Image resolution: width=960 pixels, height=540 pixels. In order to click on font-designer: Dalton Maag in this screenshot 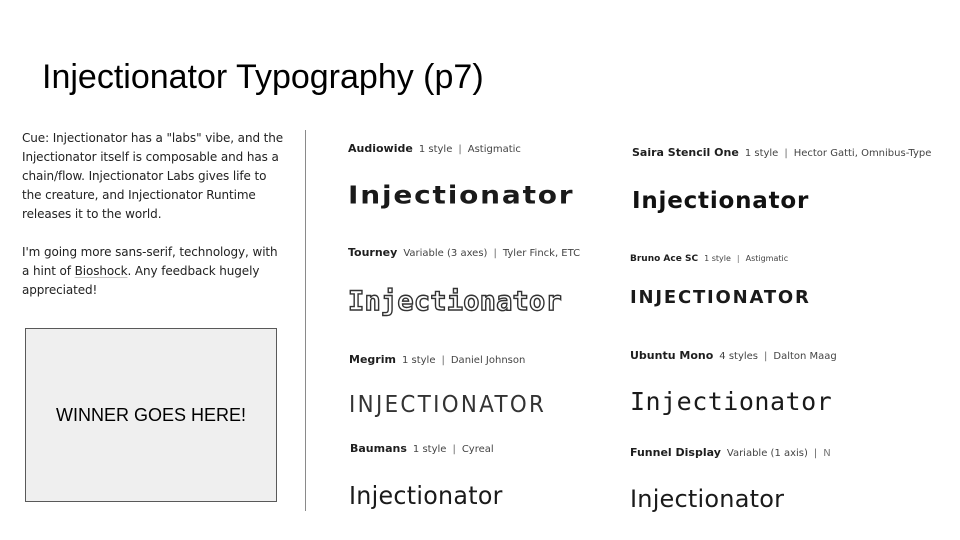, I will do `click(805, 356)`.